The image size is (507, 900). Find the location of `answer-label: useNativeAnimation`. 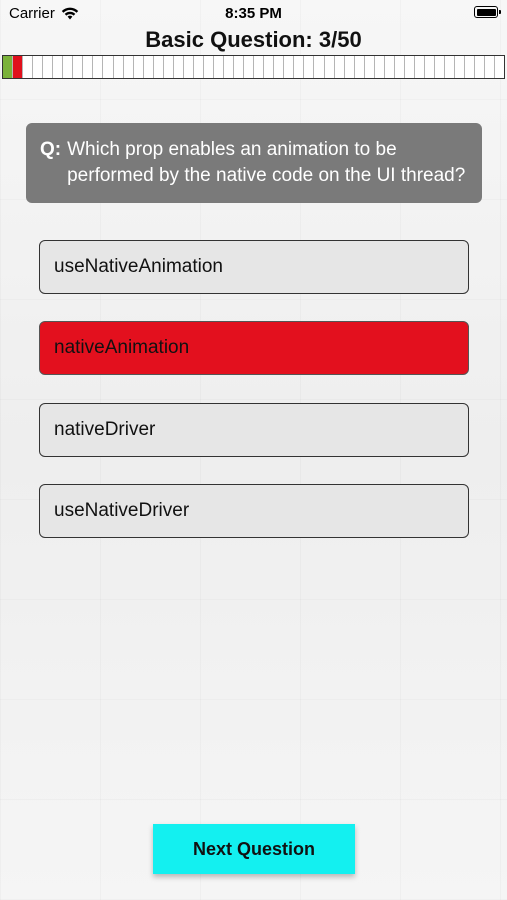

answer-label: useNativeAnimation is located at coordinates (138, 266).